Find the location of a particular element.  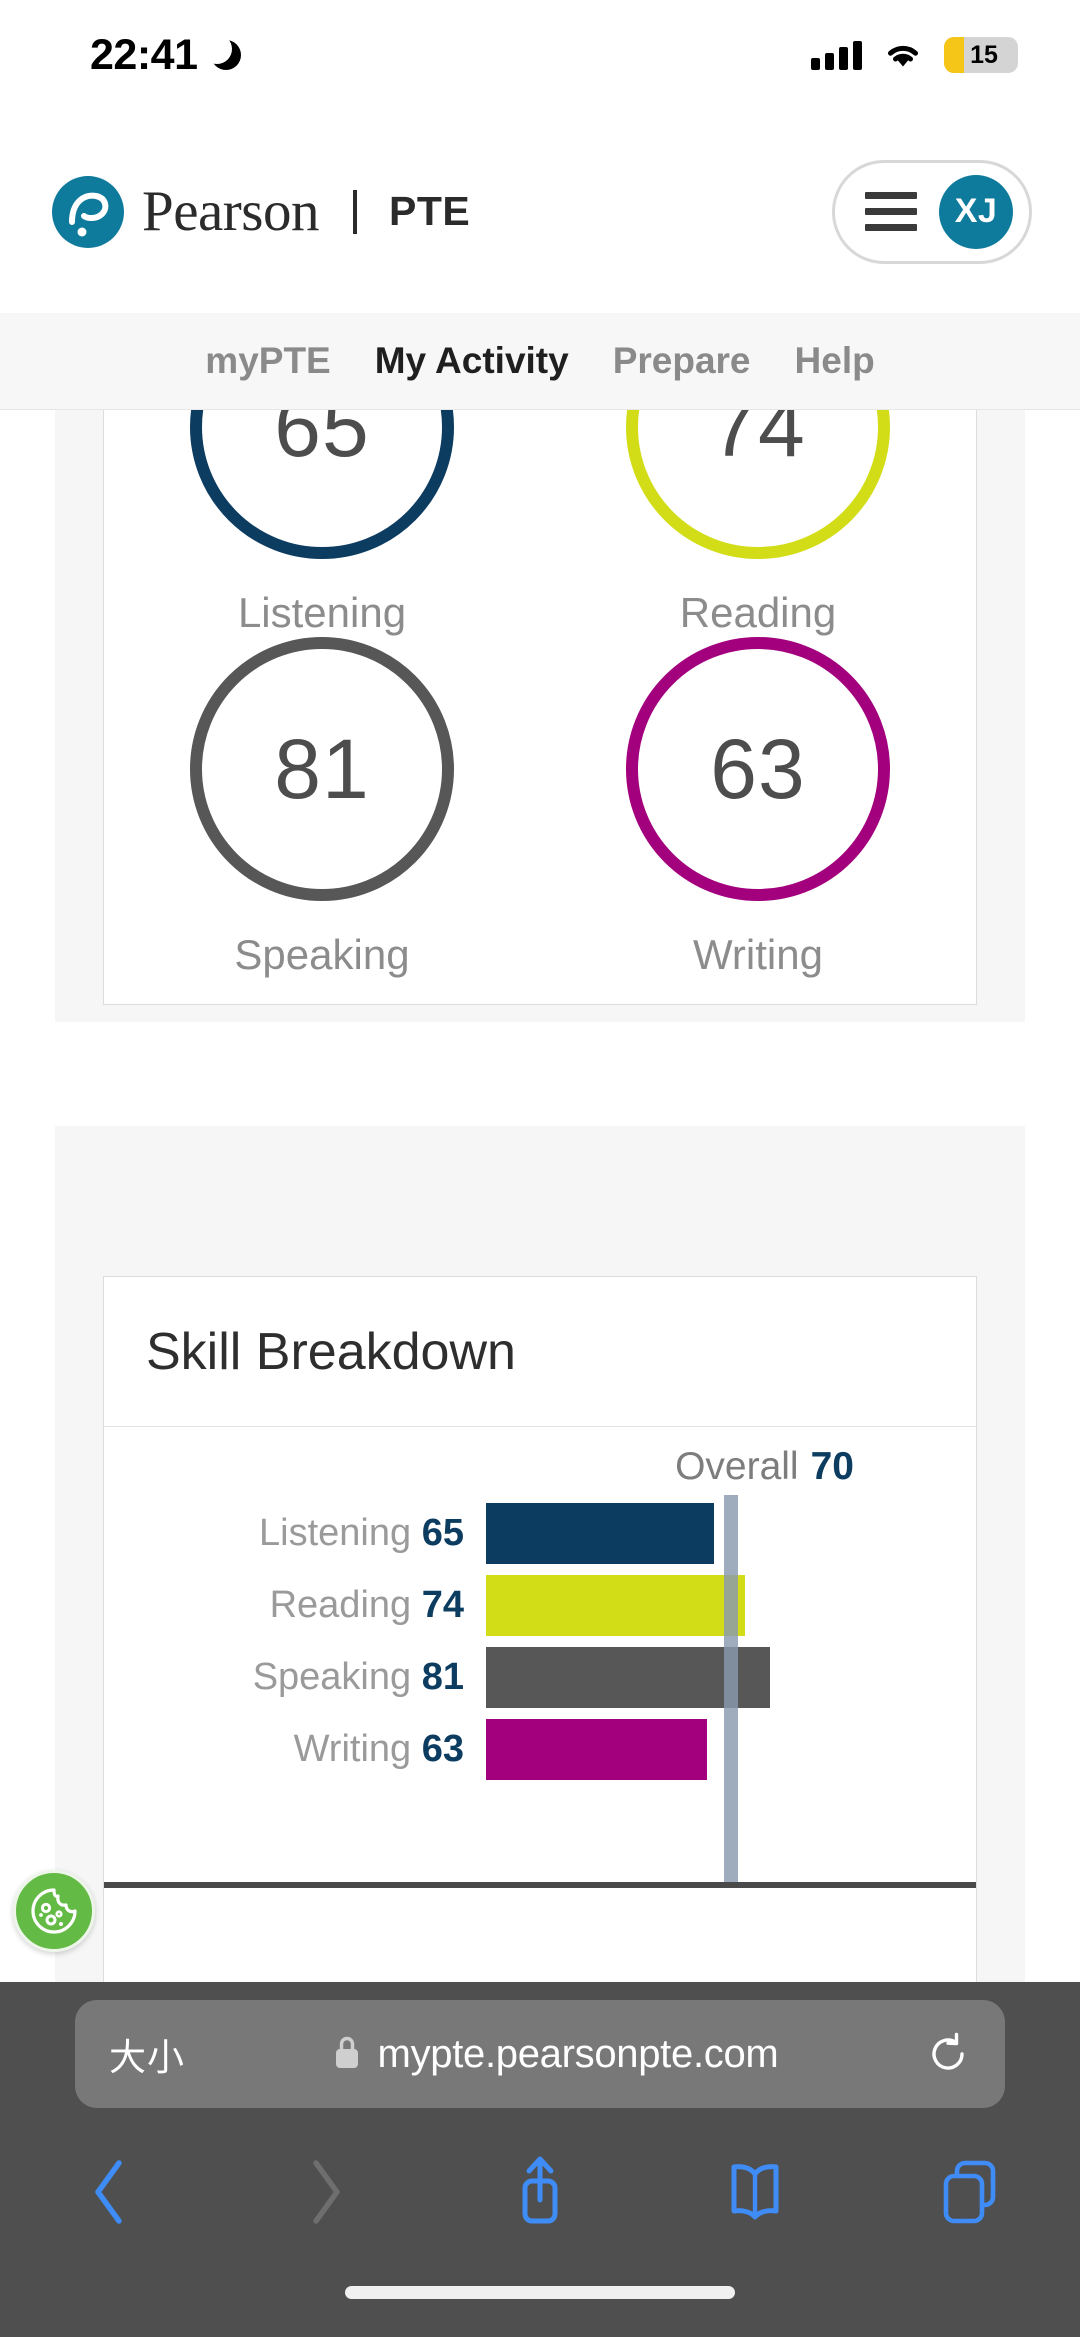

score-value-speaking: 81 is located at coordinates (322, 768).